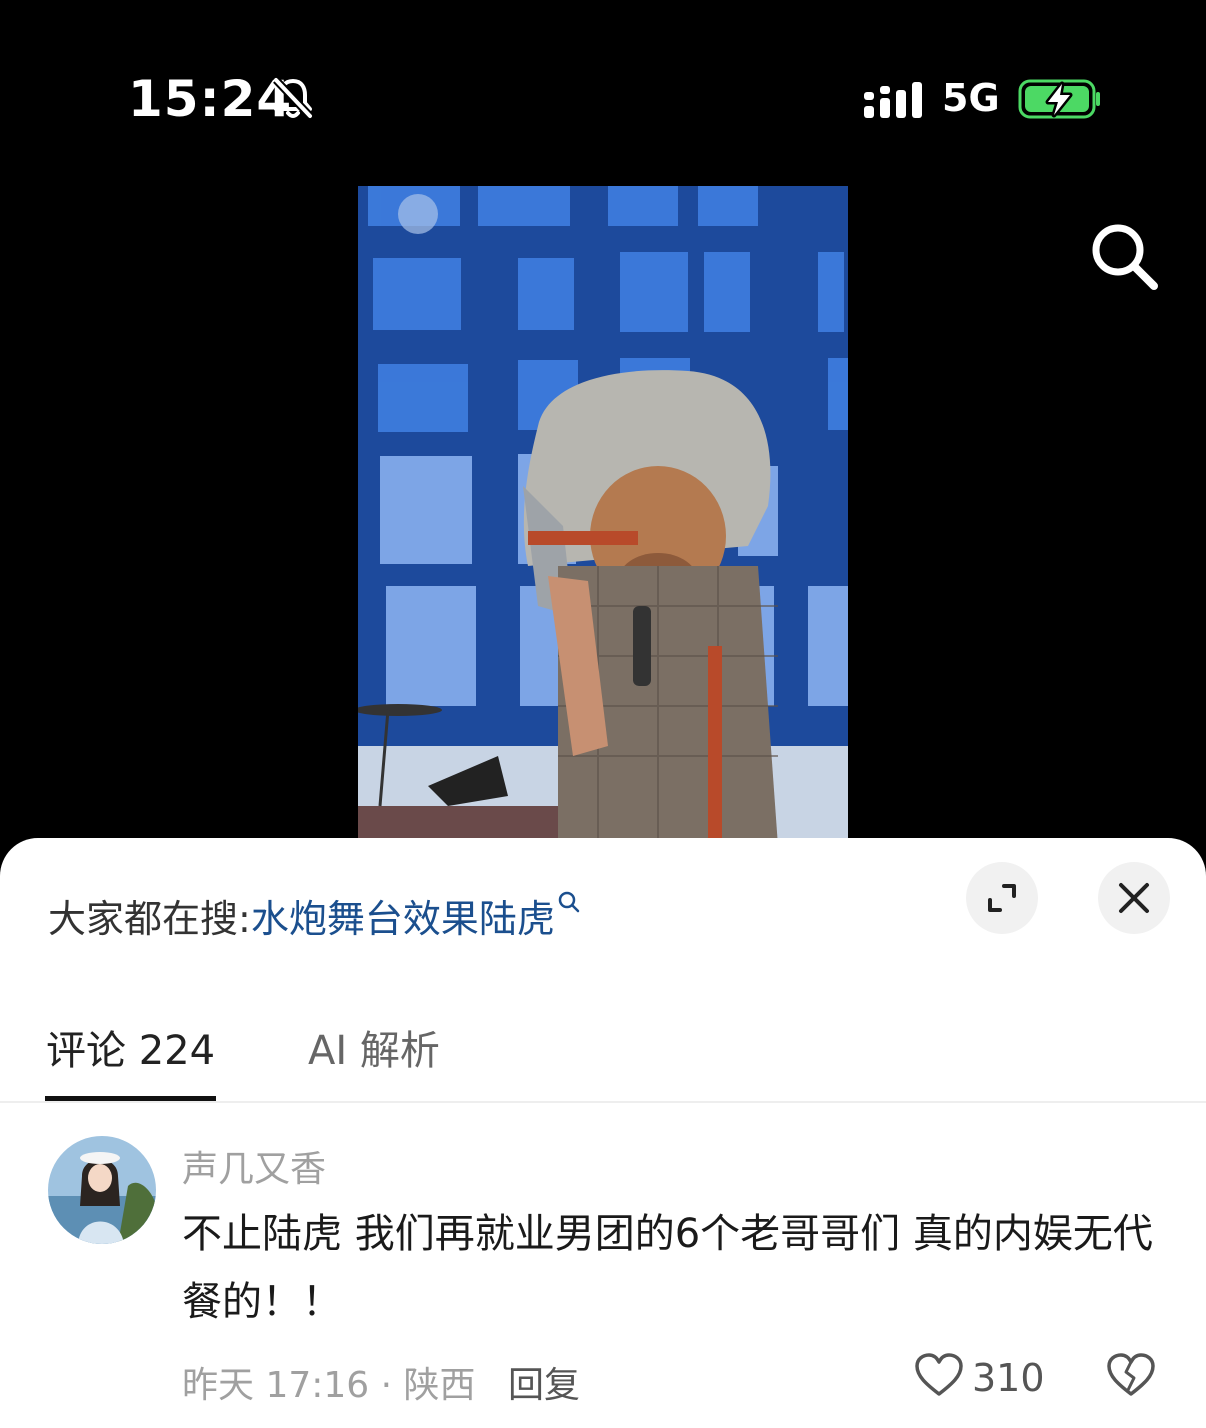 Image resolution: width=1206 pixels, height=1428 pixels. What do you see at coordinates (1131, 1375) in the screenshot?
I see `broken-heart-icon` at bounding box center [1131, 1375].